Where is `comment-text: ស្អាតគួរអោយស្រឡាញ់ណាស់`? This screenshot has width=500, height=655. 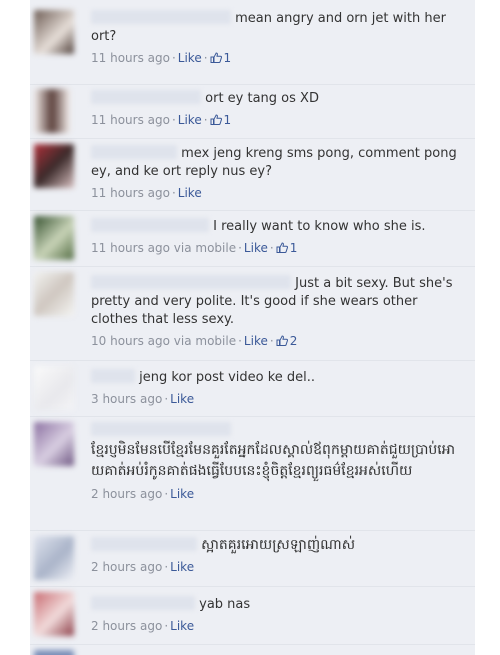 comment-text: ស្អាតគួរអោយស្រឡាញ់ណាស់ is located at coordinates (279, 545).